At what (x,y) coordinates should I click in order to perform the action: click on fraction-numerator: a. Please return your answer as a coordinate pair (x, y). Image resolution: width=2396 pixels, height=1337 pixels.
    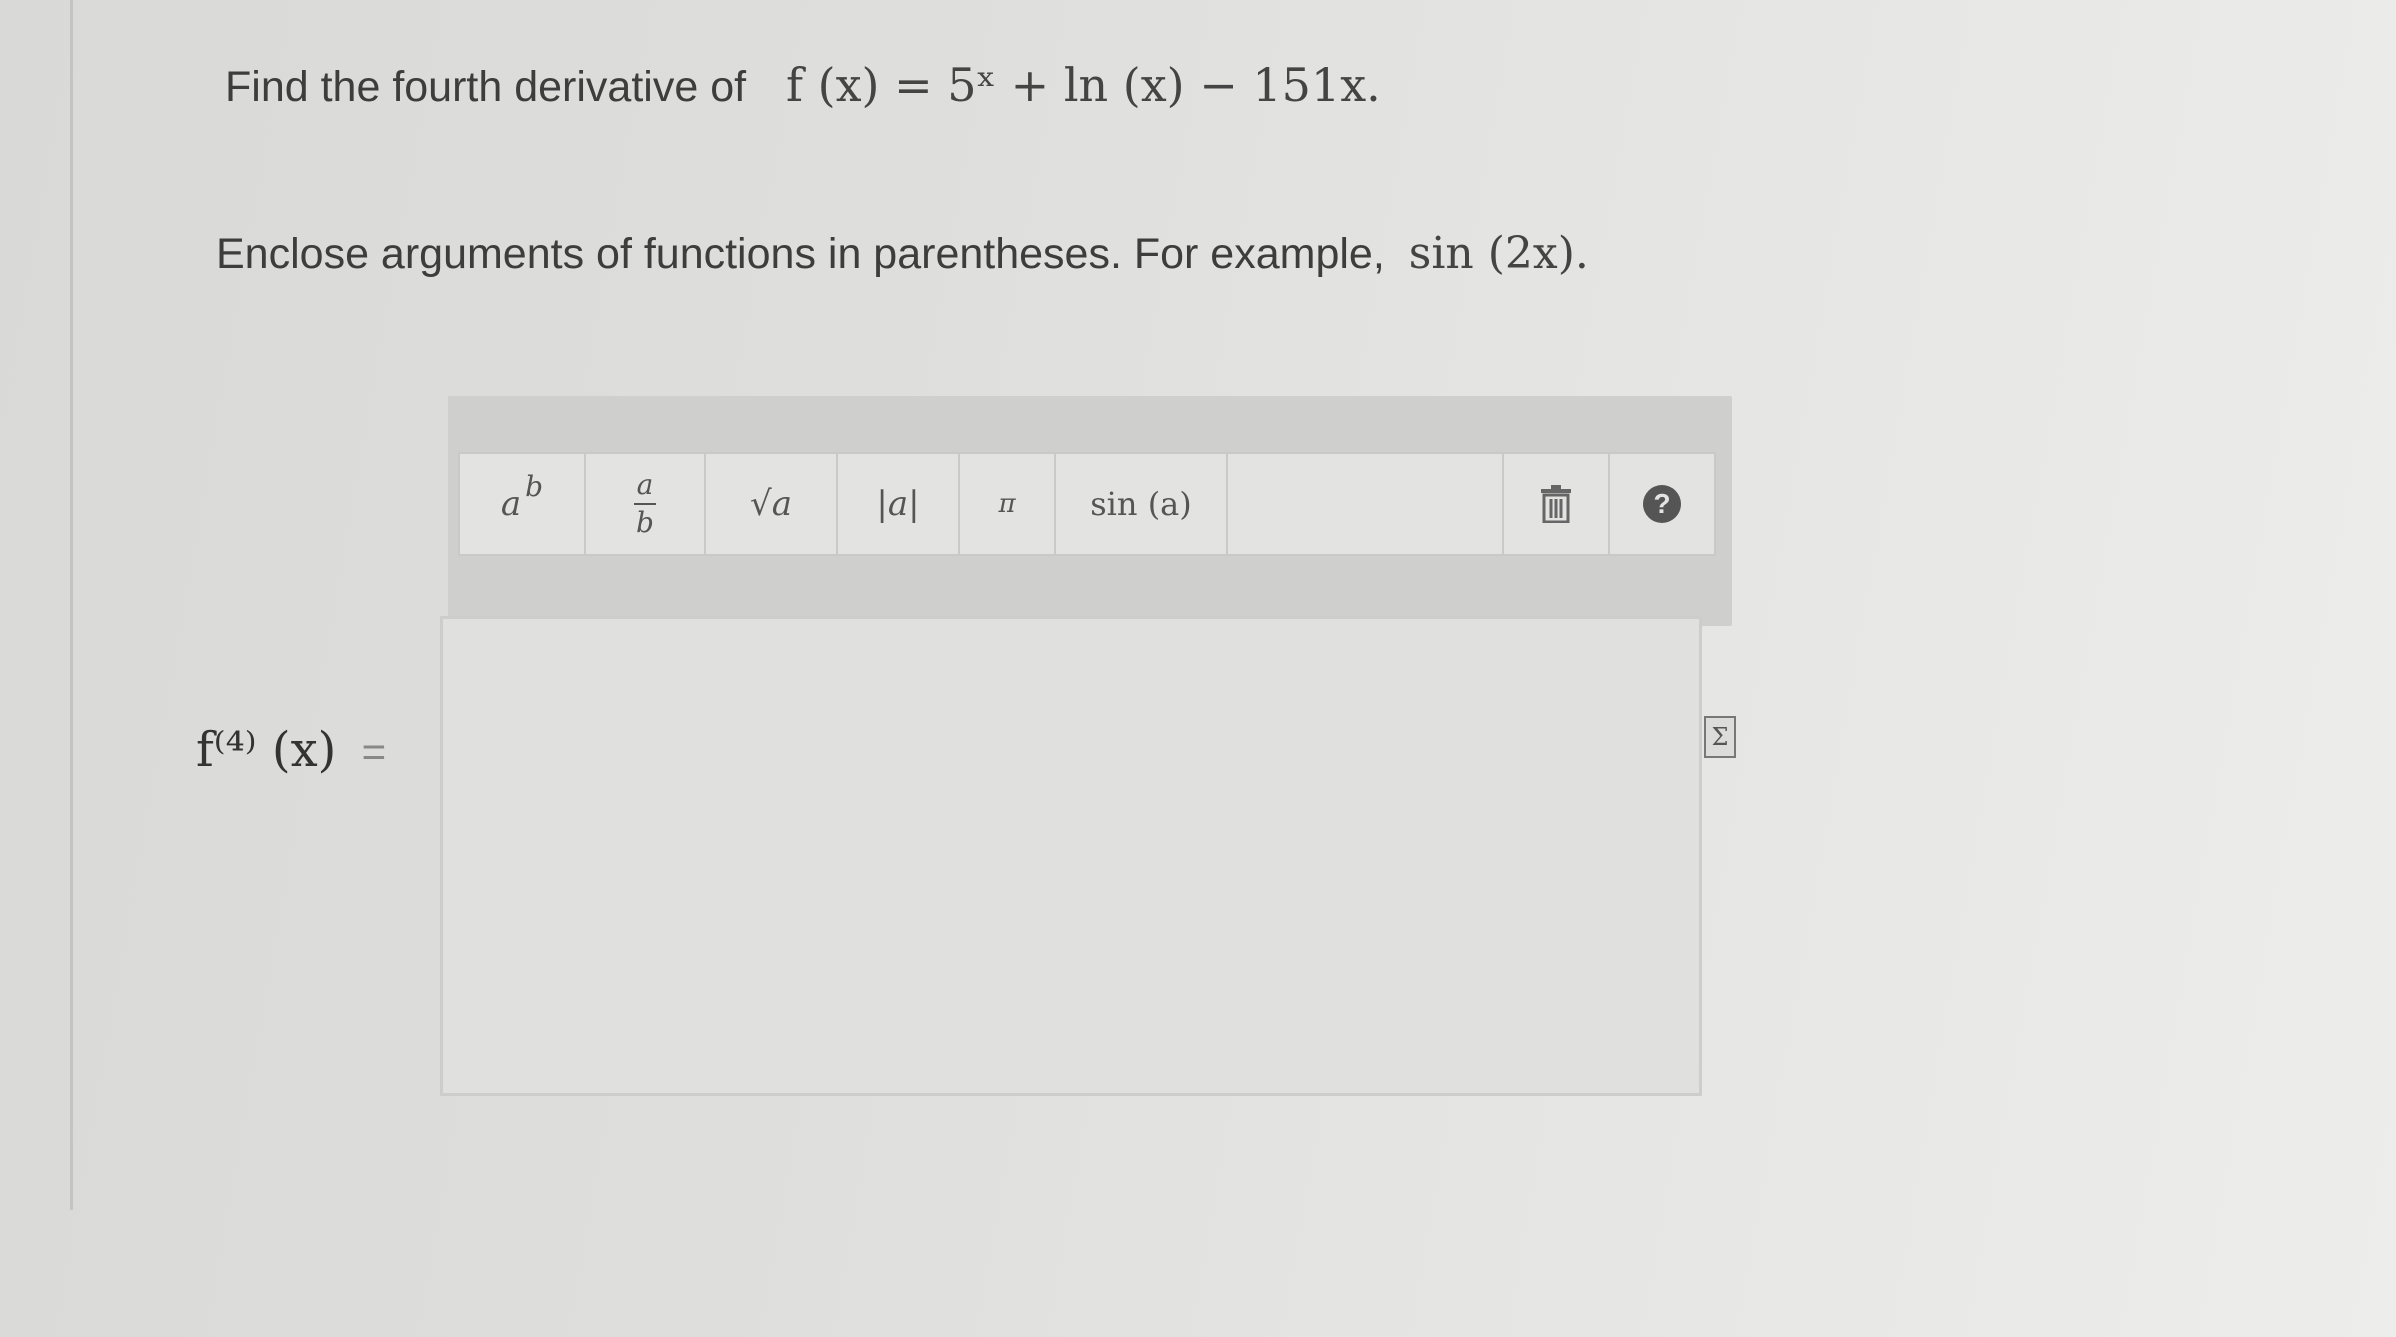
    Looking at the image, I should click on (645, 484).